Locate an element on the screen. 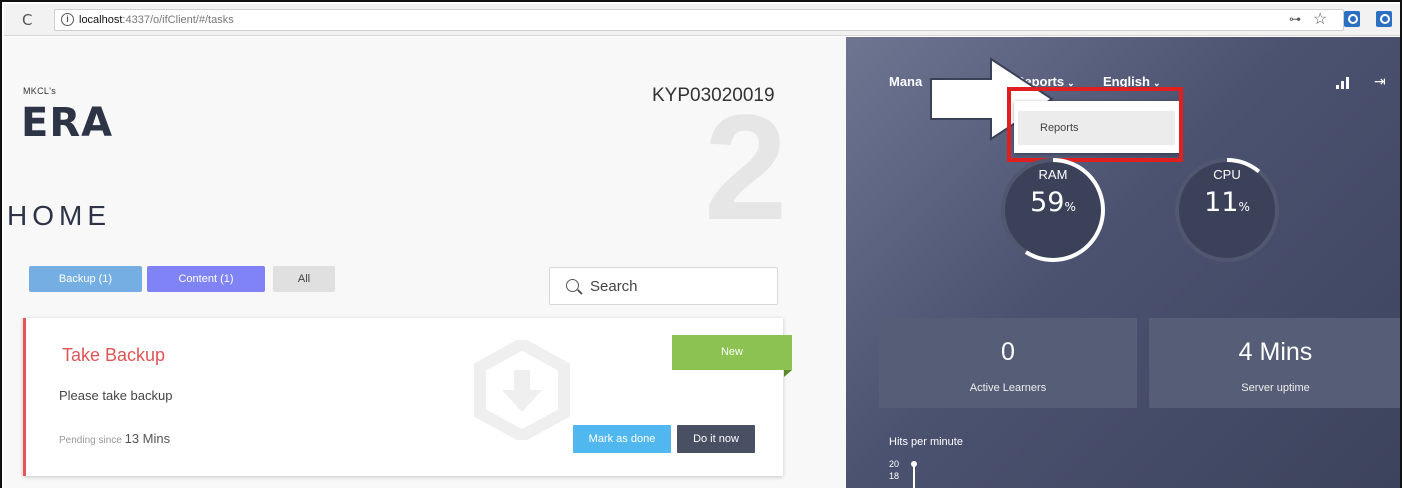 This screenshot has width=1402, height=488. status-badge: New is located at coordinates (732, 352).